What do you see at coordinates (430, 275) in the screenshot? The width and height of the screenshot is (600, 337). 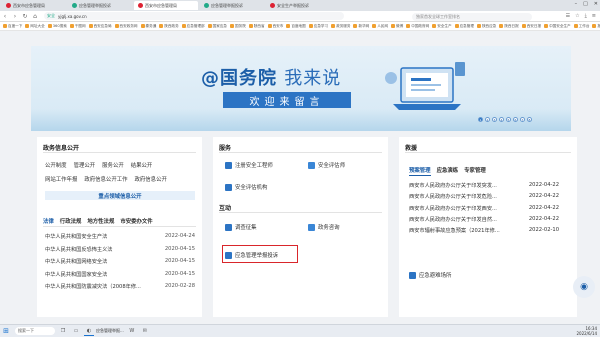 I see `shelter-link: 应急避难场所` at bounding box center [430, 275].